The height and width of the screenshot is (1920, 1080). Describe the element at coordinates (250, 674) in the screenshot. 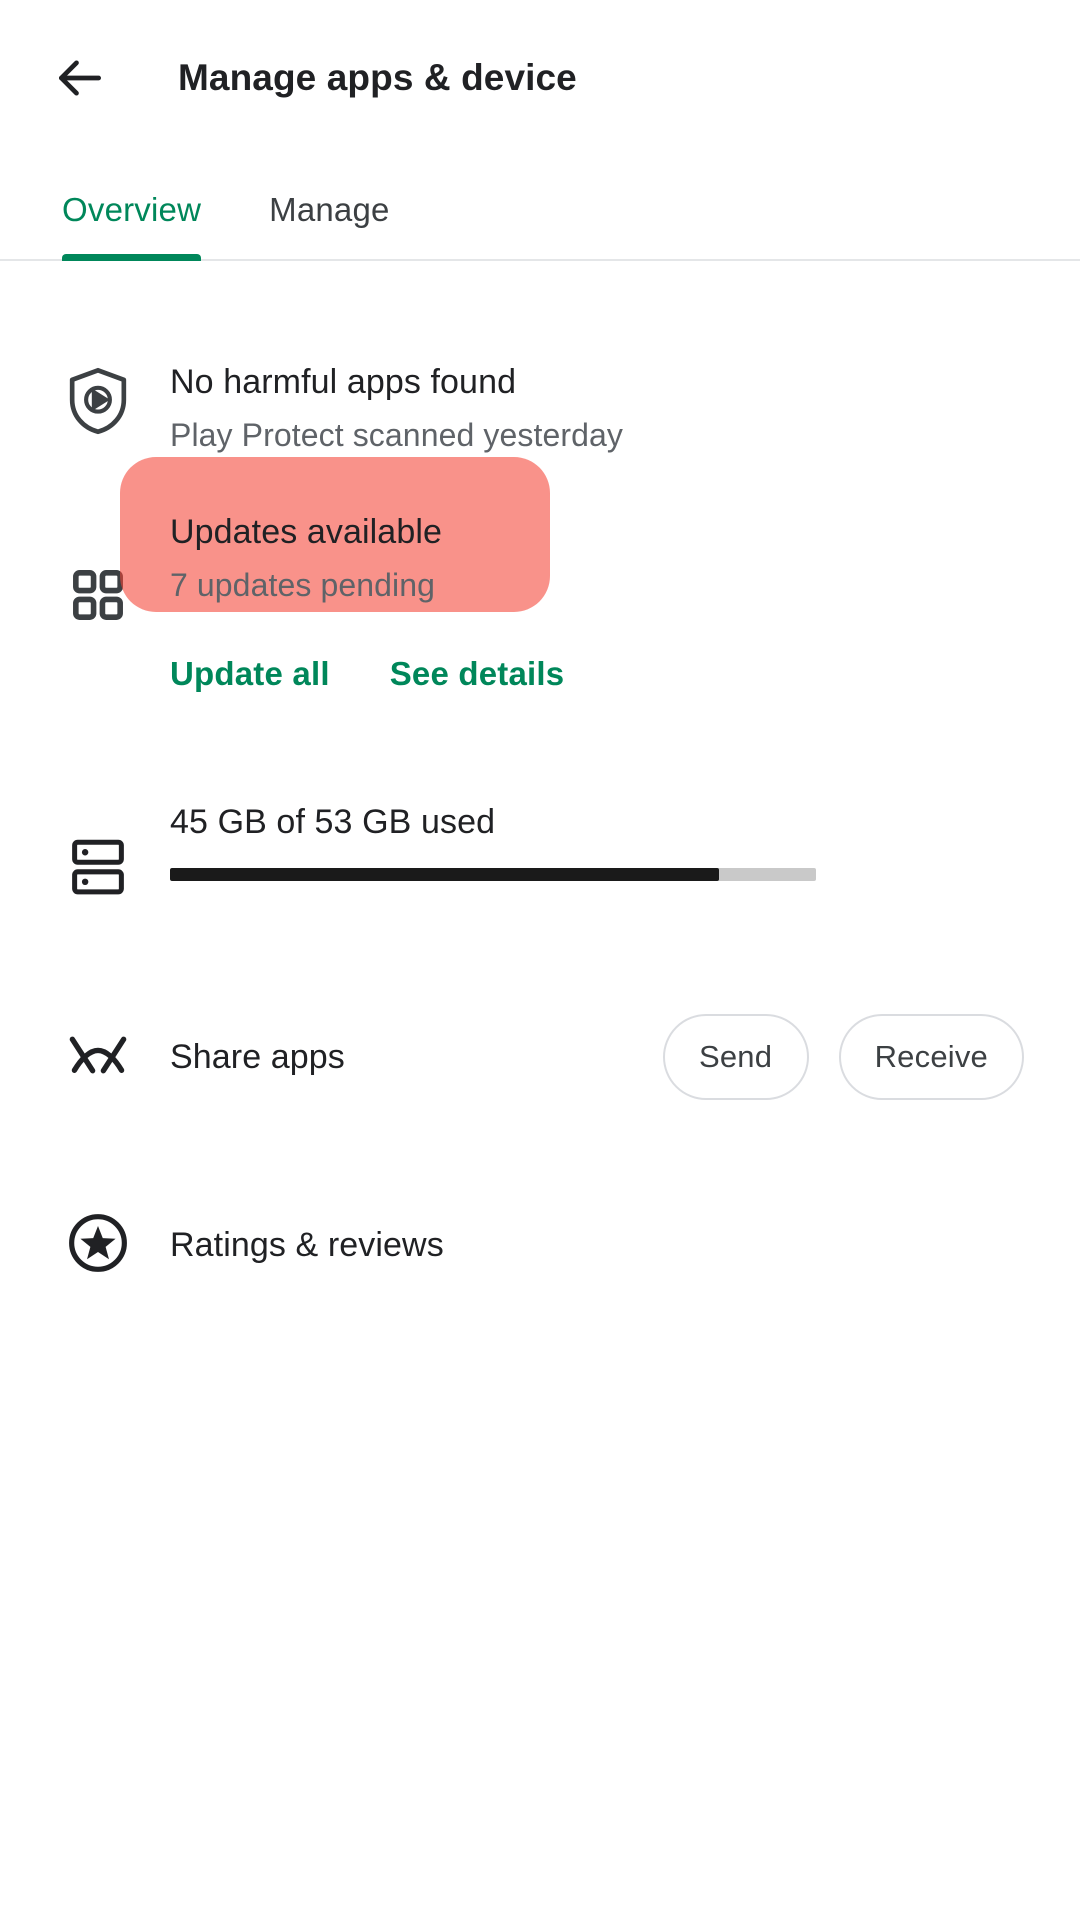

I see `update-all-button: Update all` at that location.